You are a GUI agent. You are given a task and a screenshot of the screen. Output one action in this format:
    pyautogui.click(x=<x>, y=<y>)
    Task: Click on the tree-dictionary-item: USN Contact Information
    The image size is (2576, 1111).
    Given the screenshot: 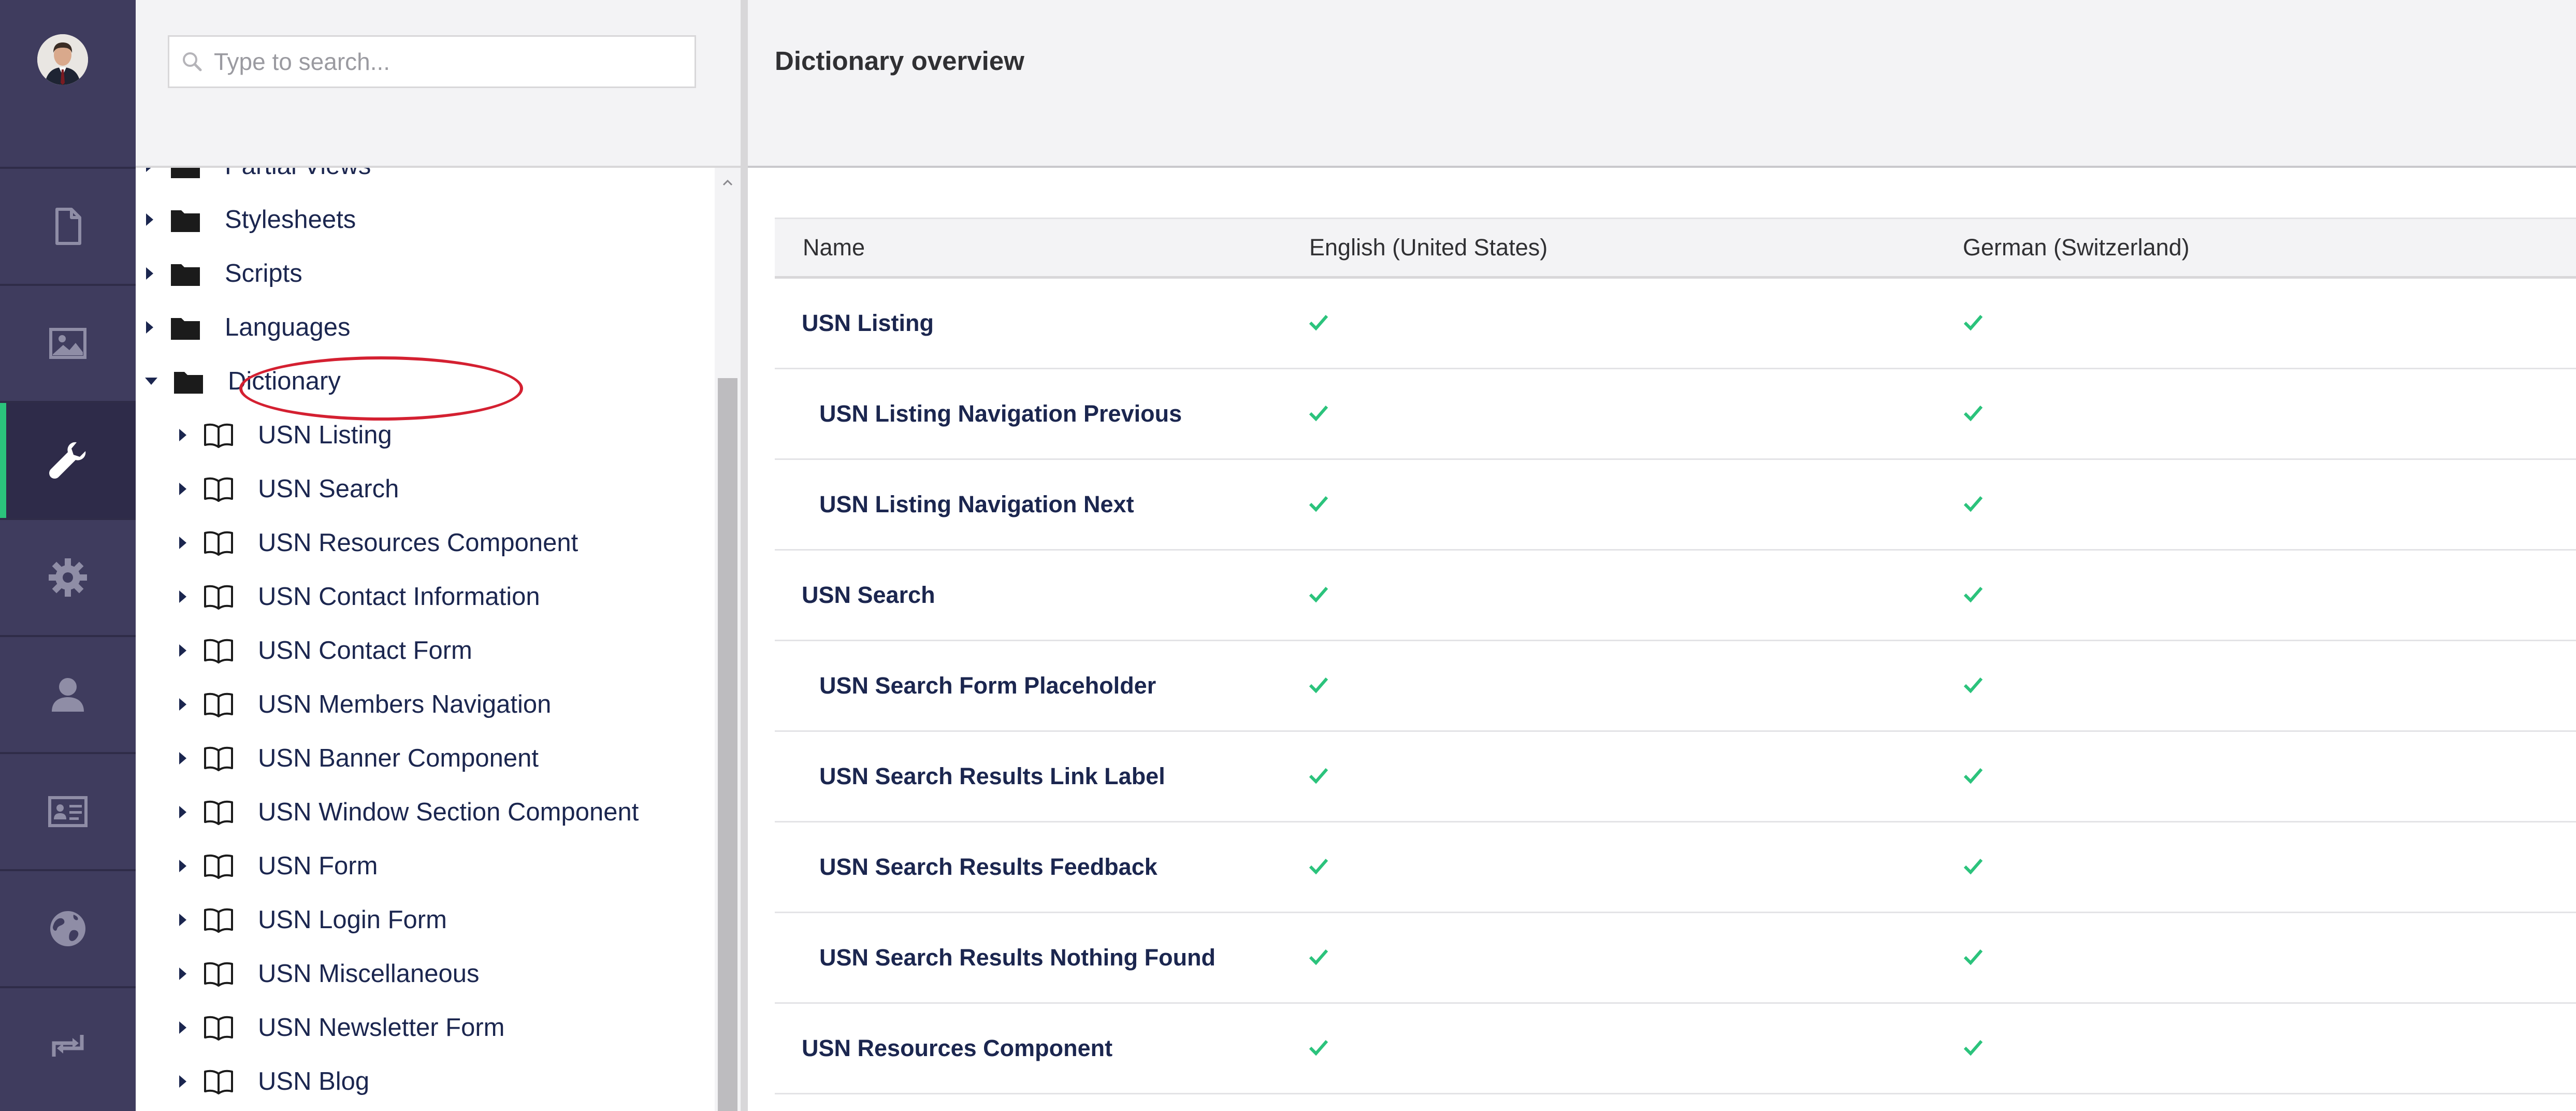 What is the action you would take?
    pyautogui.click(x=360, y=597)
    